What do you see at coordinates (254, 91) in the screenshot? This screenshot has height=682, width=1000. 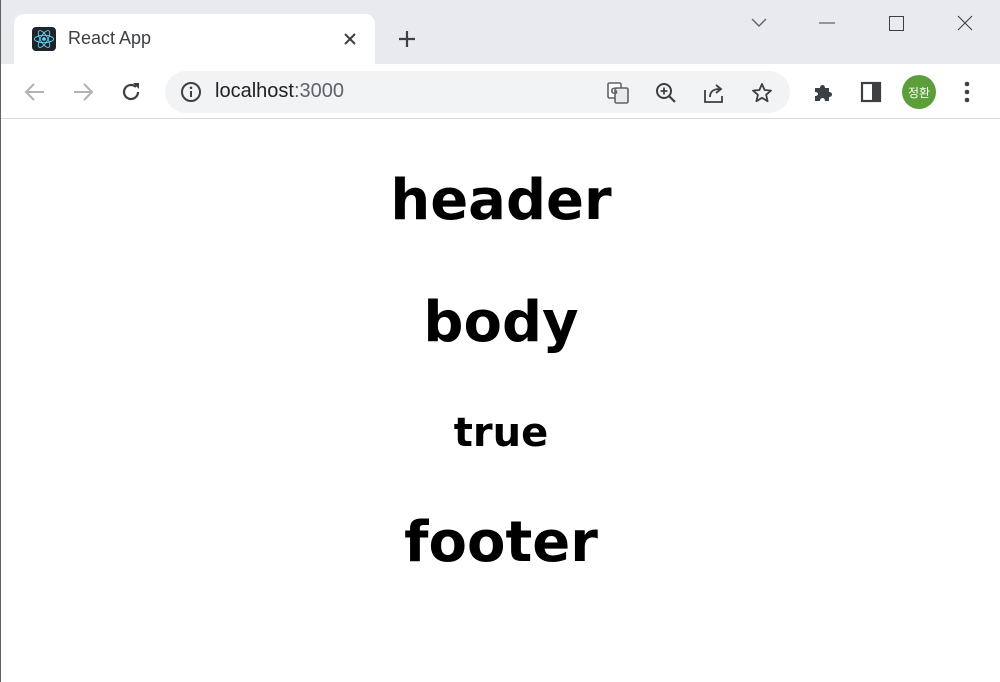 I see `url-host: localhost` at bounding box center [254, 91].